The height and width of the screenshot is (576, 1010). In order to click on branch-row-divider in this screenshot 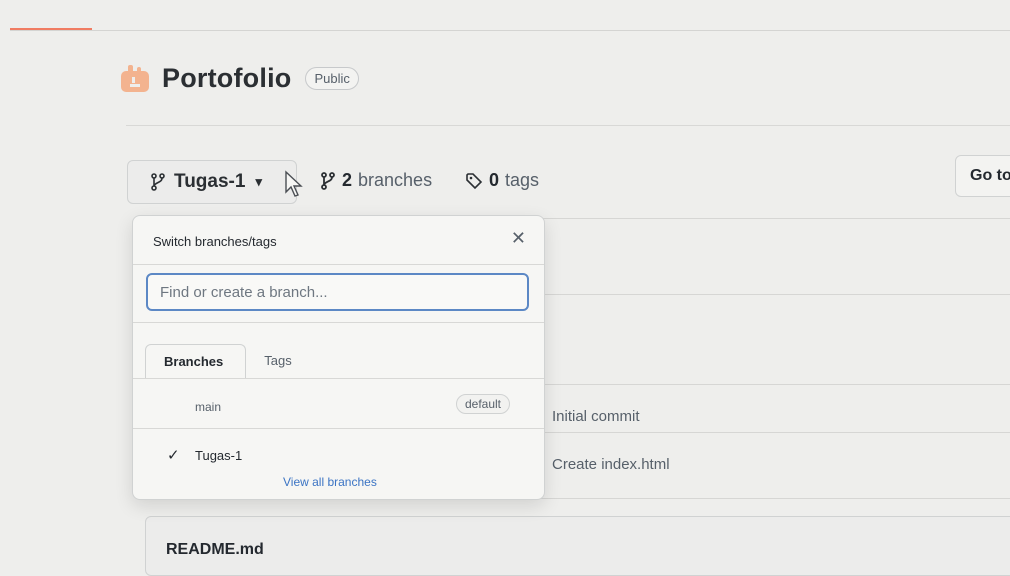, I will do `click(338, 428)`.